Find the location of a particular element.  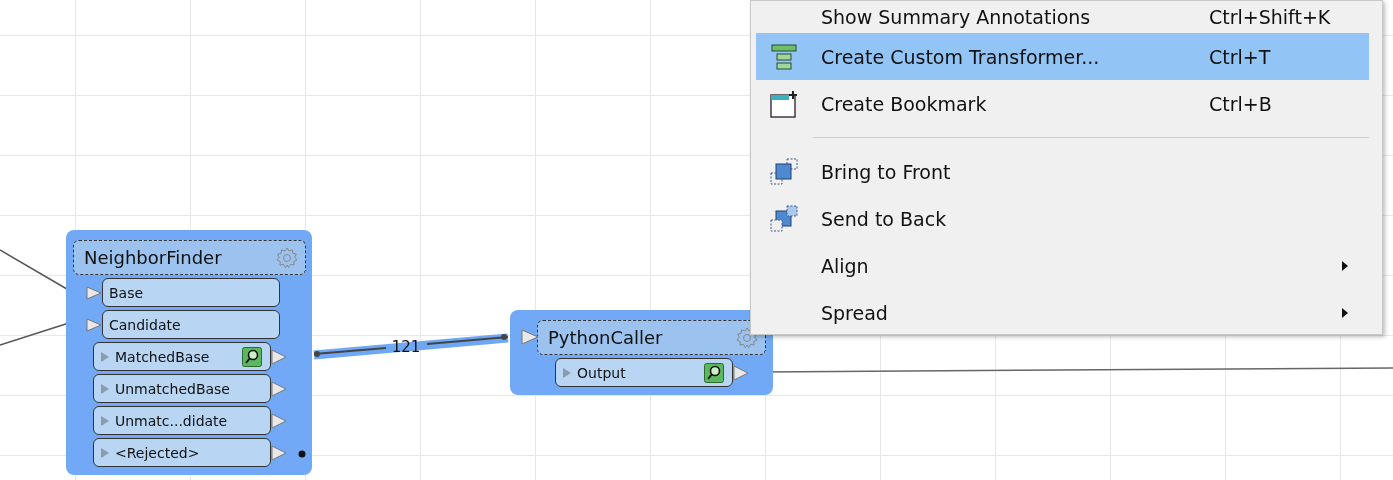

connection-line: 121 is located at coordinates (411, 346).